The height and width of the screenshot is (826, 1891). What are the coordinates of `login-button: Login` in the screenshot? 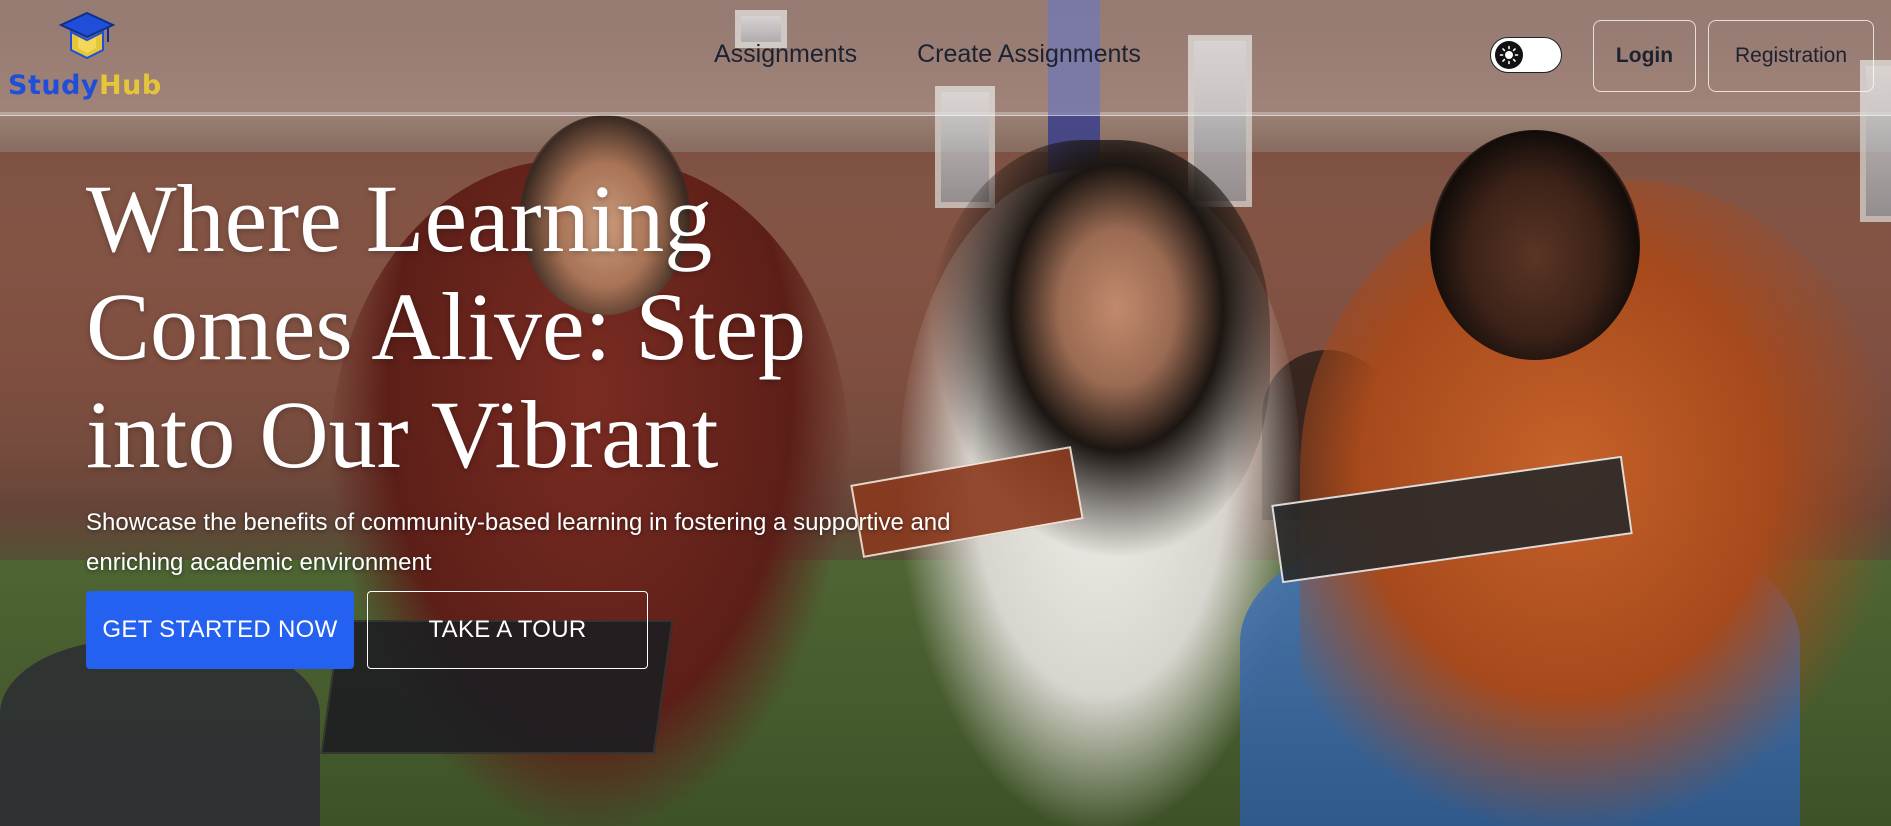 It's located at (1644, 56).